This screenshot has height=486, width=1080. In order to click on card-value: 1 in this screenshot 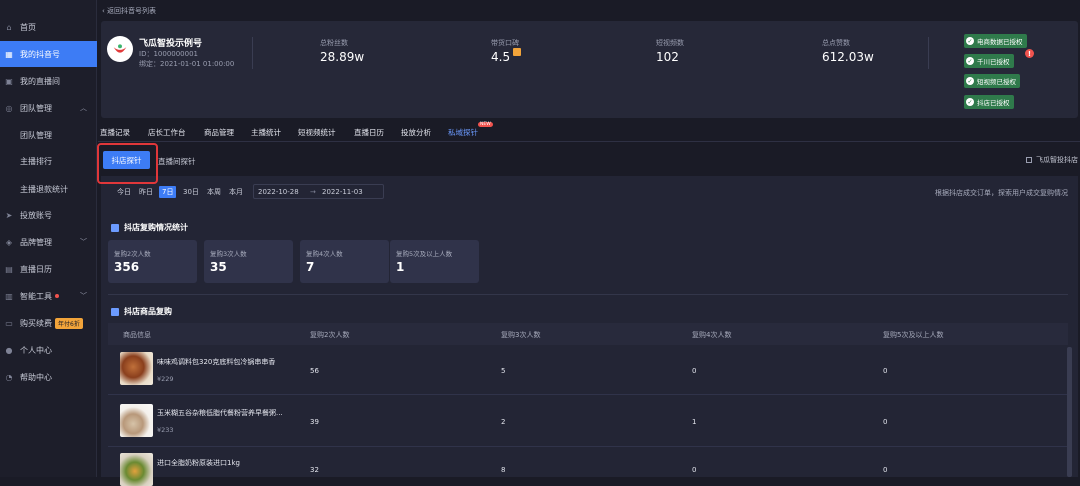, I will do `click(400, 267)`.